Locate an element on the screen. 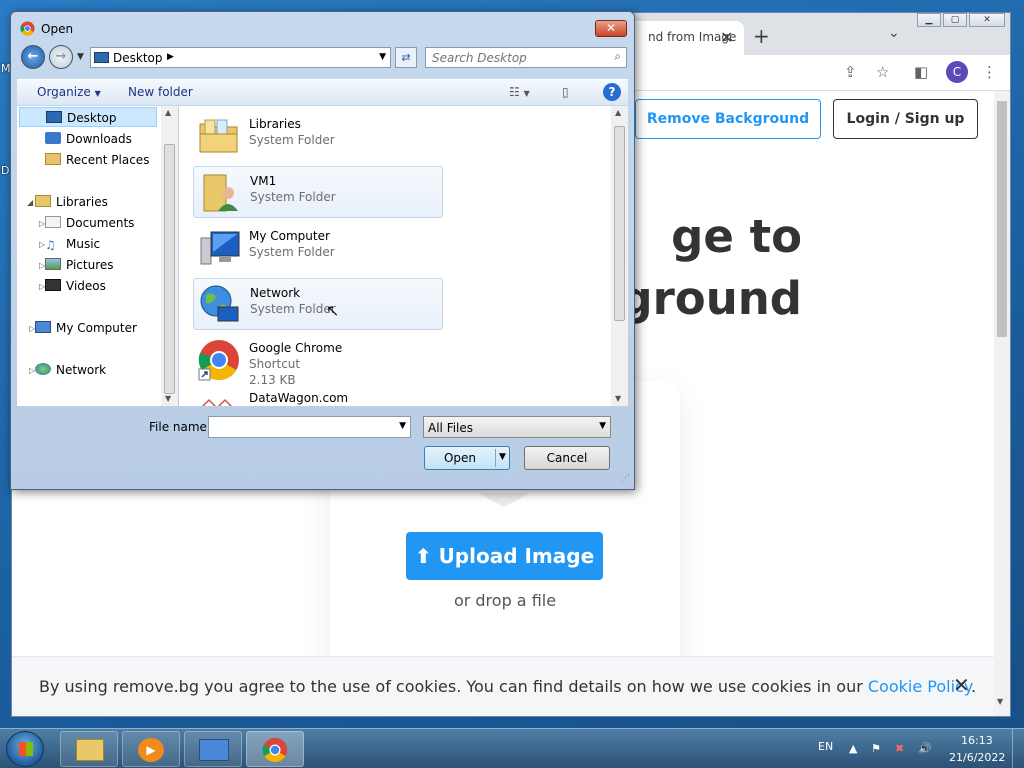  back-arrow-icon: ← is located at coordinates (33, 57).